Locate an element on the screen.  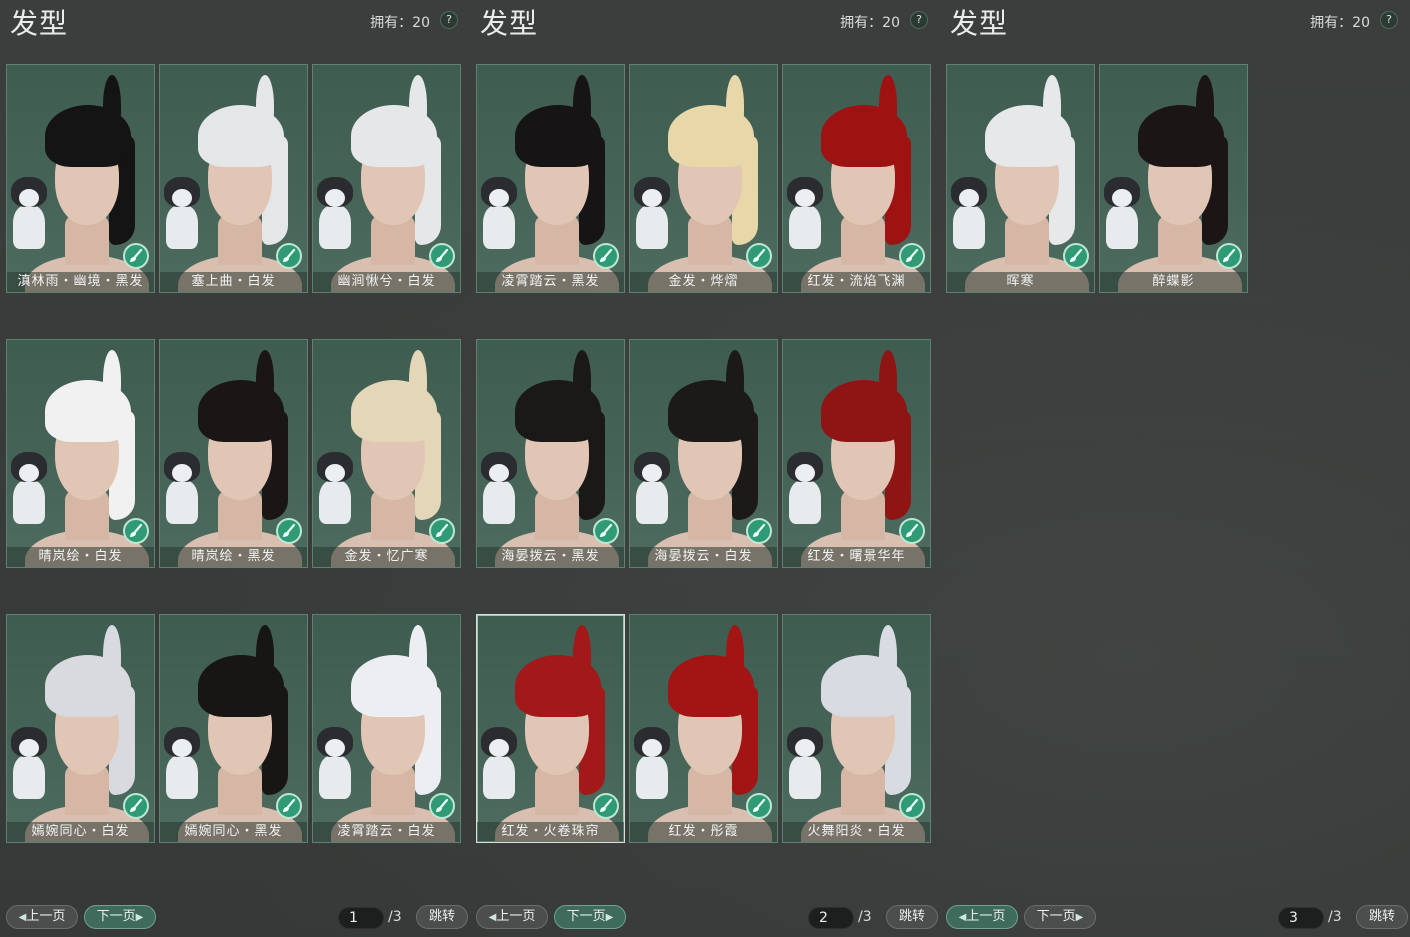
hairstyle-name: 凌霄踏云・黑发 is located at coordinates (550, 282).